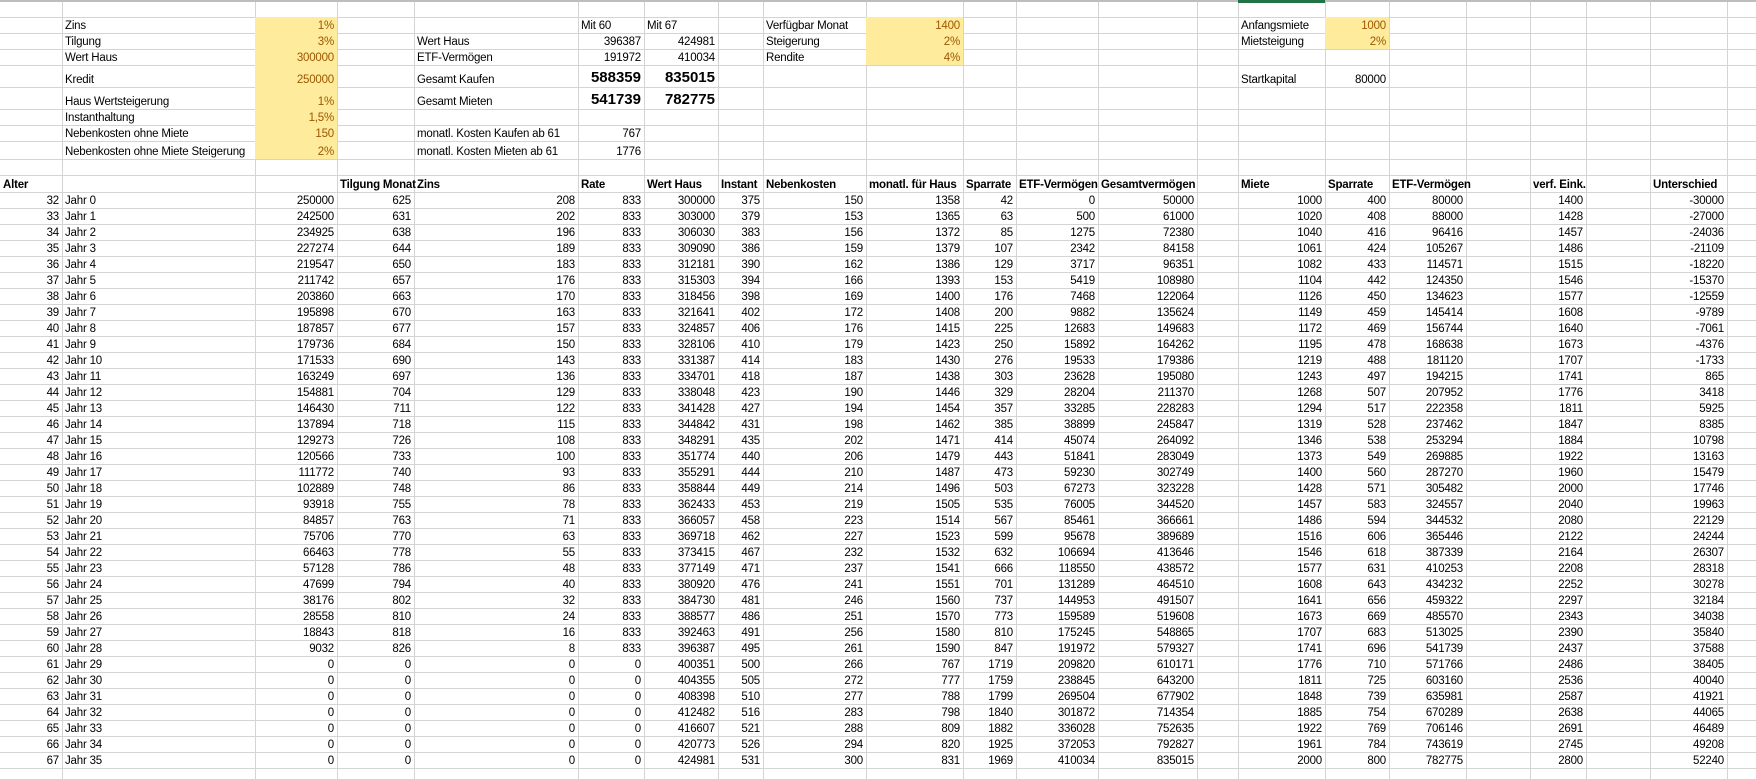 This screenshot has width=1756, height=779. Describe the element at coordinates (1688, 696) in the screenshot. I see `cell-unterschied: 41921` at that location.